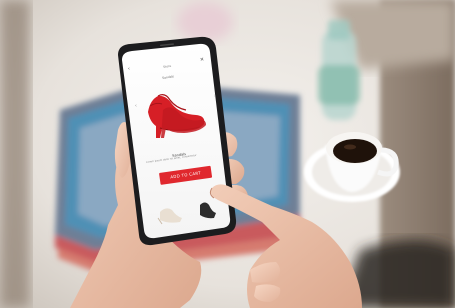 The height and width of the screenshot is (308, 455). I want to click on close-icon: ✕, so click(202, 60).